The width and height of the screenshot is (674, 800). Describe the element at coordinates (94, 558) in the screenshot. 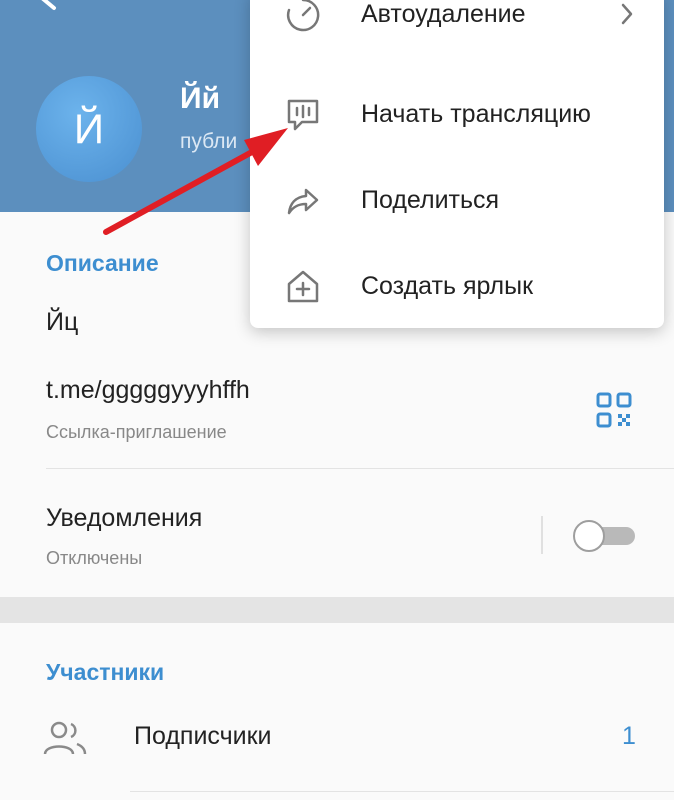

I see `notifications-status: Отключены` at that location.